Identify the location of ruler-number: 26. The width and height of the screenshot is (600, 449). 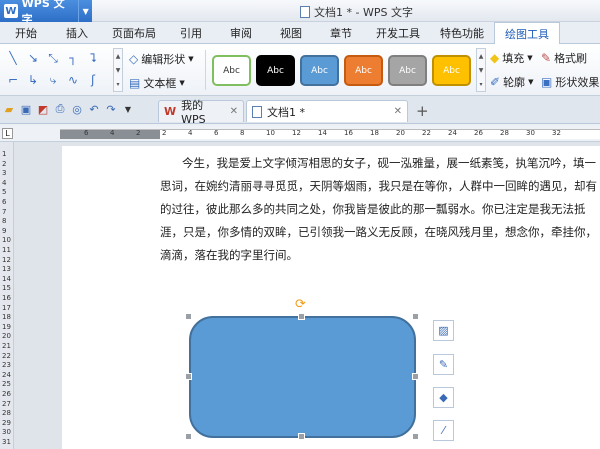
(478, 133).